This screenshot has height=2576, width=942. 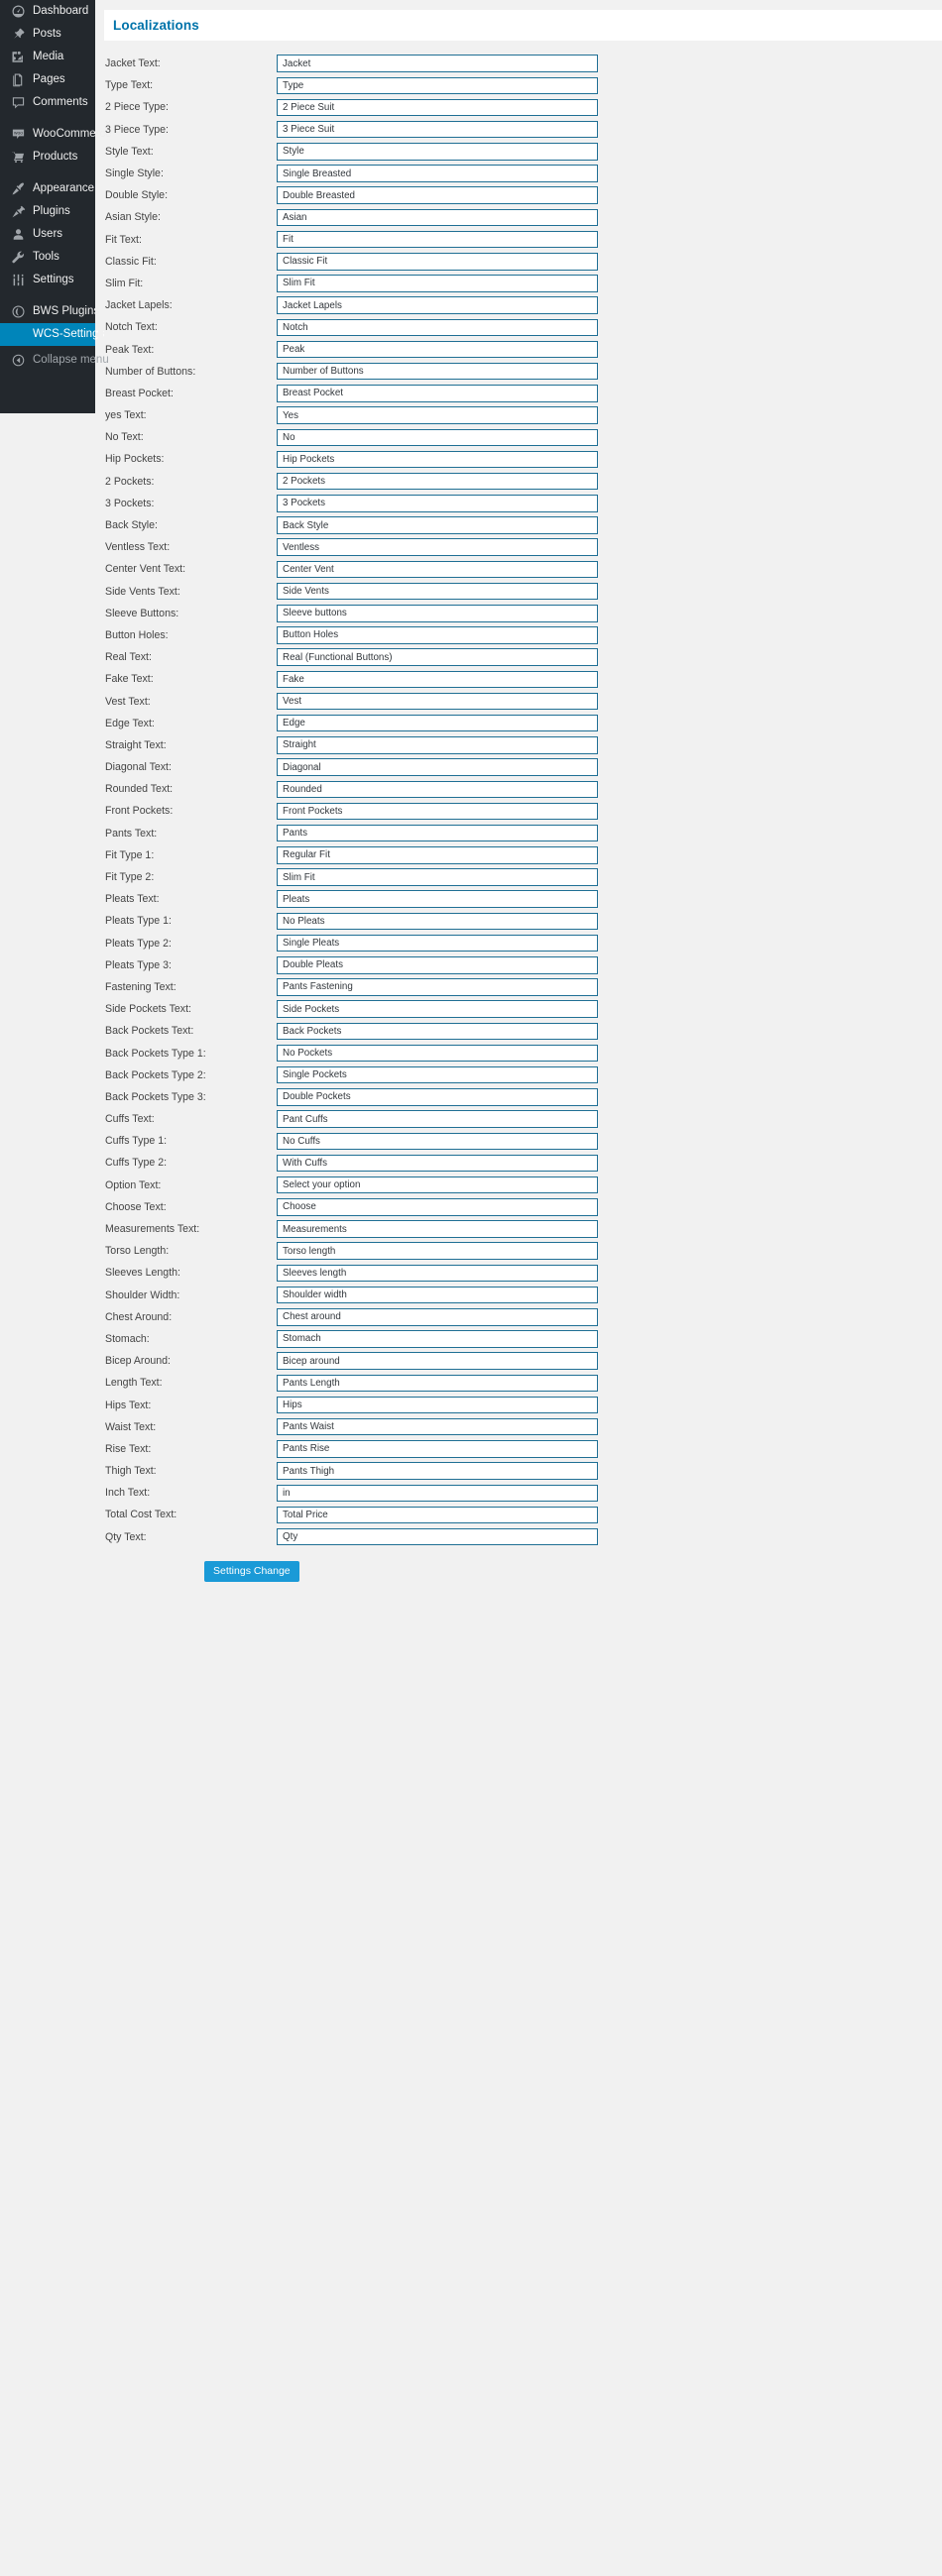 What do you see at coordinates (437, 1536) in the screenshot?
I see `field-input-qty-text` at bounding box center [437, 1536].